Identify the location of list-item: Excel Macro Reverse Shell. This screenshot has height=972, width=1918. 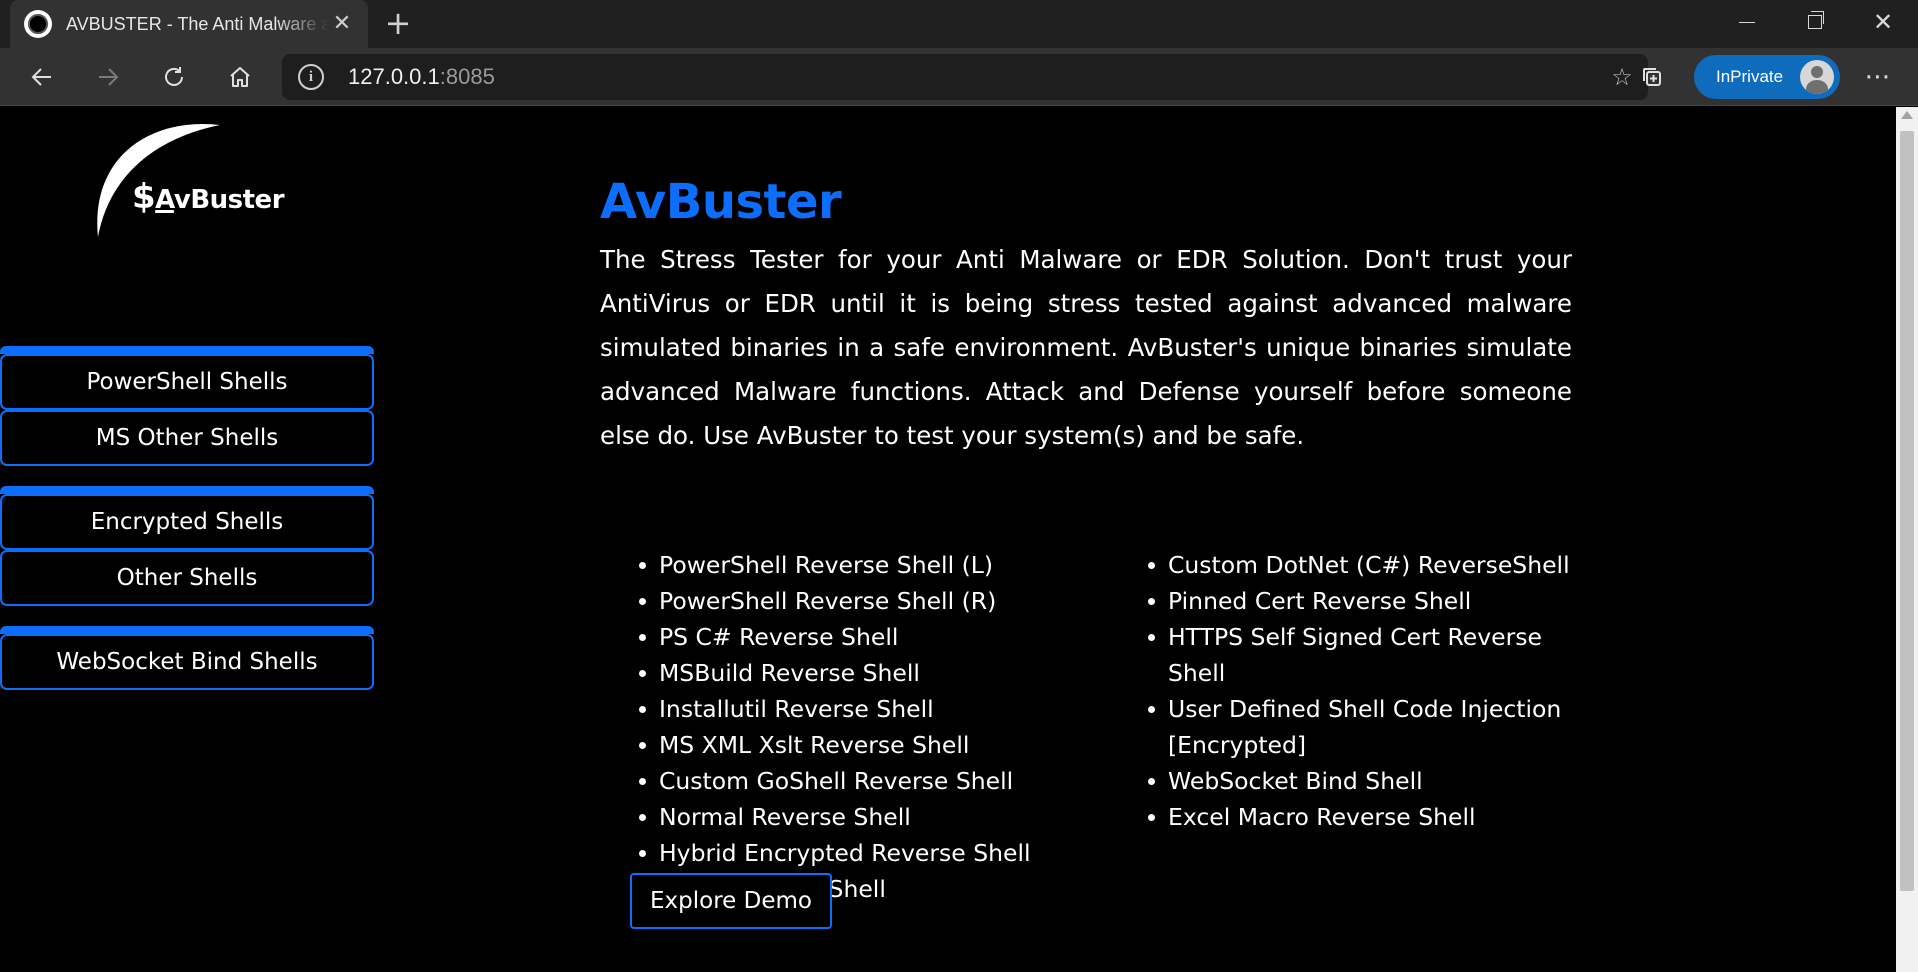
(1363, 817).